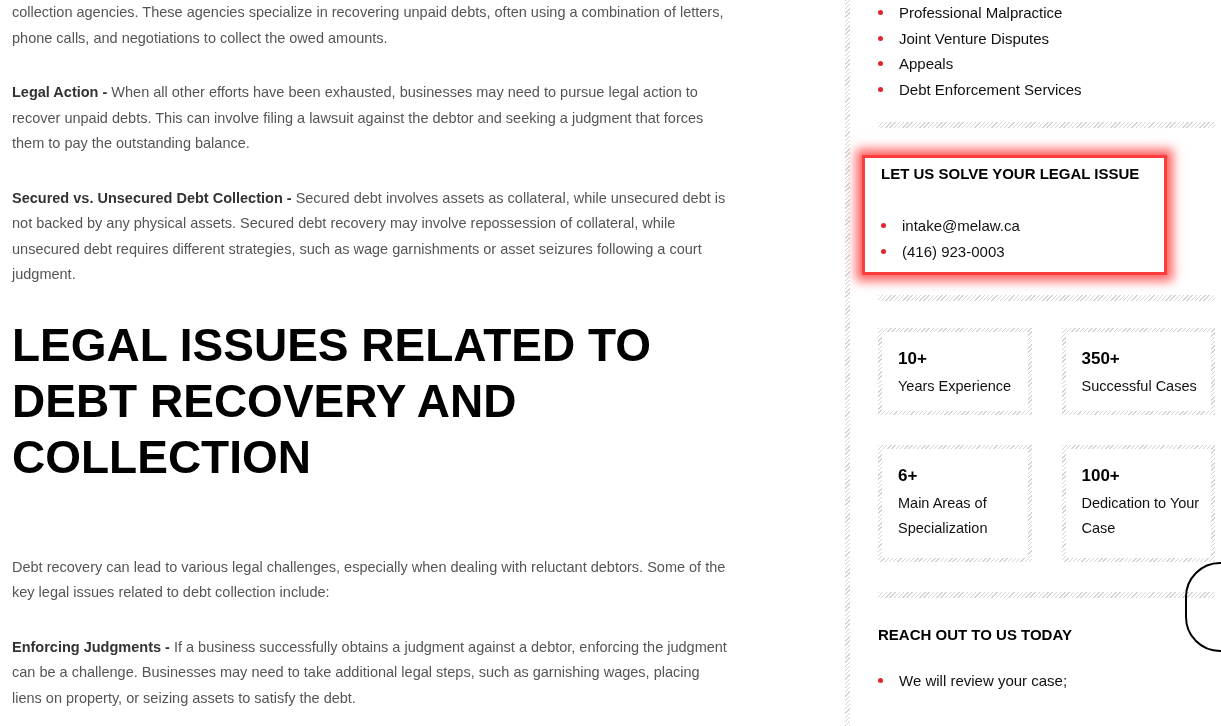  What do you see at coordinates (369, 672) in the screenshot?
I see `body-paragraph: Enforcing Judgments - If a business successfully obtains a judgment against a debtor, enforcing the judgment can be a challenge. Businesses may need to take additional legal steps, such as garnishing wages, placing liens on property, or seizing assets to satisfy the debt.` at bounding box center [369, 672].